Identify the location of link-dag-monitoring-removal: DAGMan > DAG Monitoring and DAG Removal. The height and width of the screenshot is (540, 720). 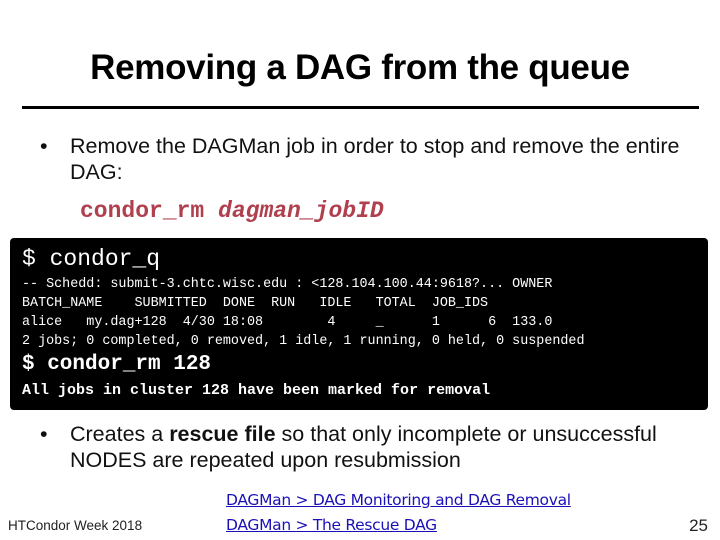
(398, 500).